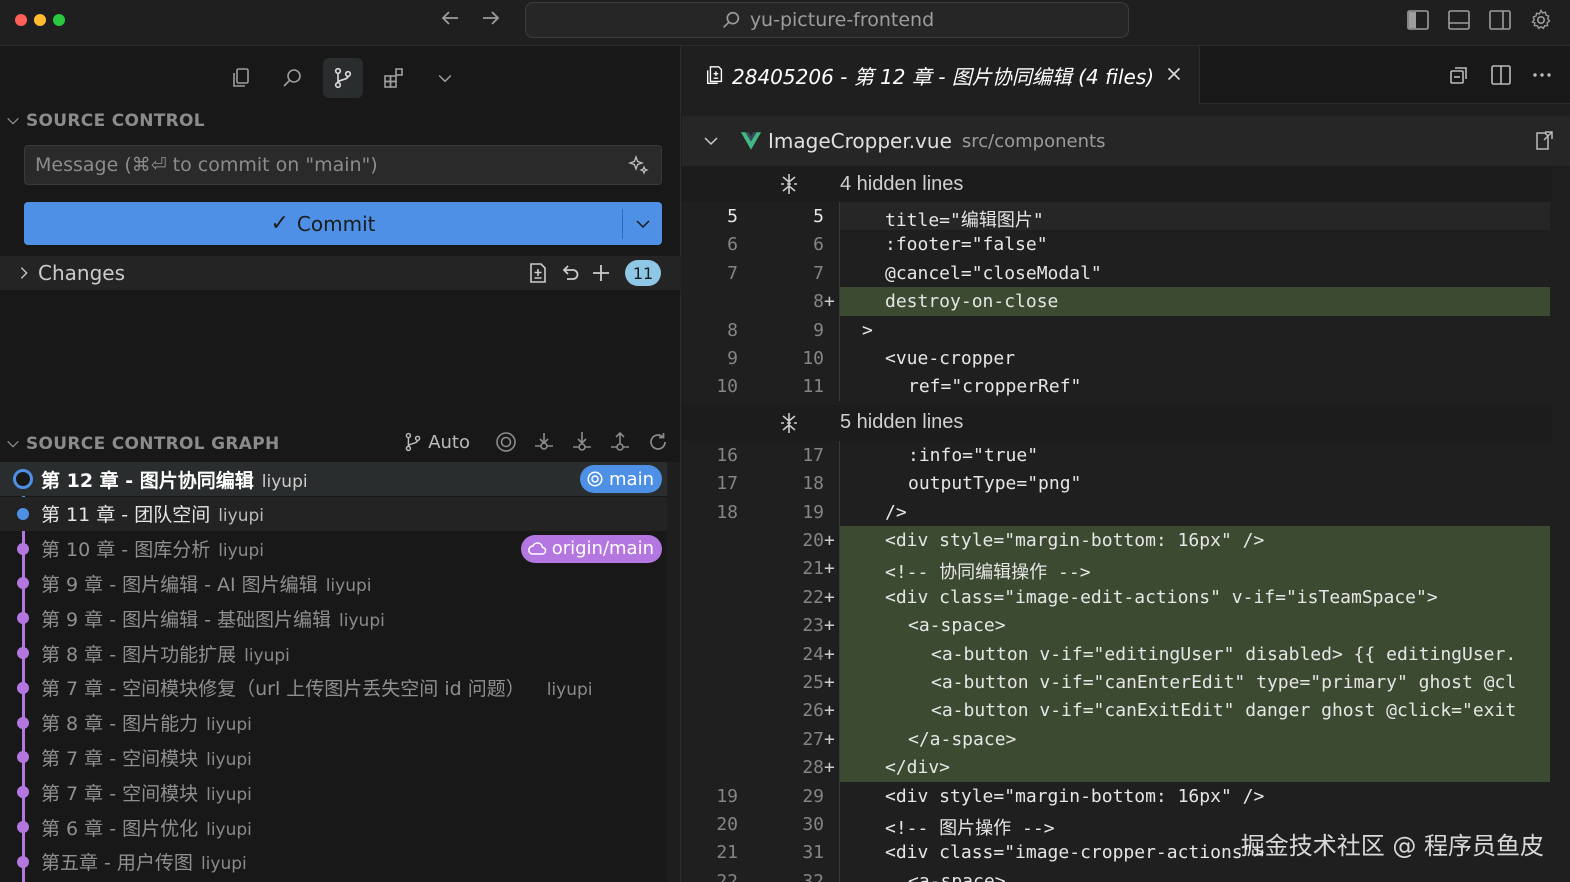 This screenshot has height=882, width=1570. I want to click on commit-row: 第 9 章 - 图片编辑 - 基础图片编辑 liyupi, so click(334, 618).